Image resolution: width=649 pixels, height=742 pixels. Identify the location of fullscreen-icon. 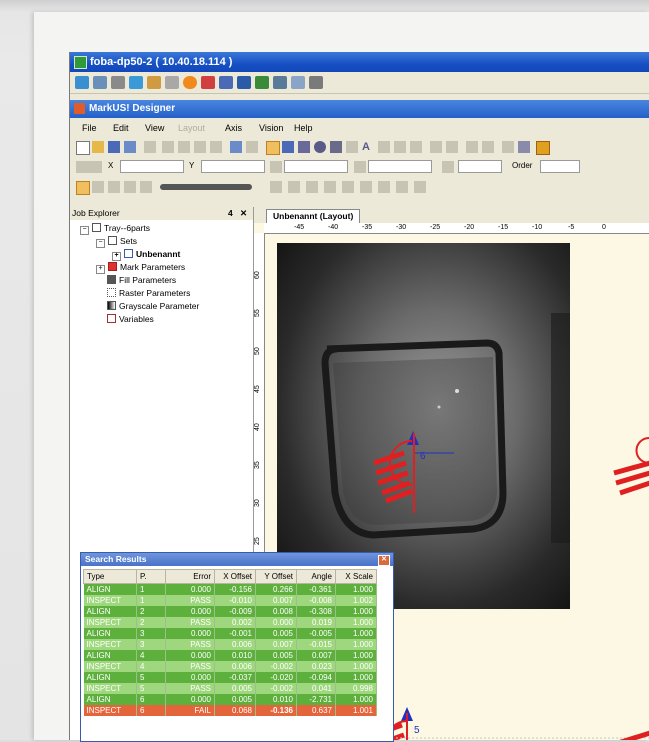
(226, 82).